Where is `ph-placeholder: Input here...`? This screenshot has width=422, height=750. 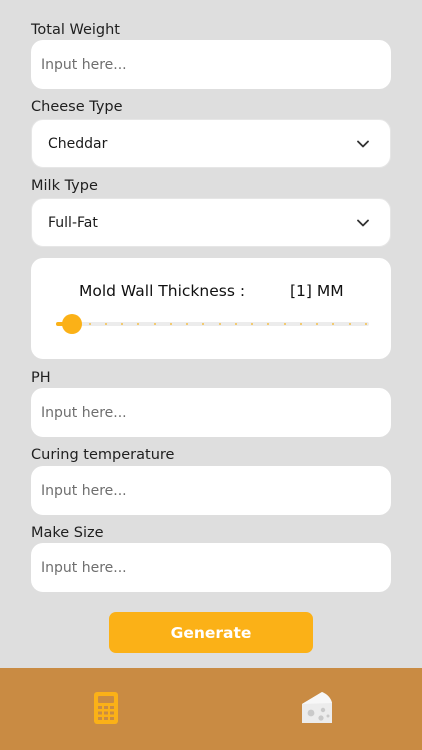 ph-placeholder: Input here... is located at coordinates (84, 412).